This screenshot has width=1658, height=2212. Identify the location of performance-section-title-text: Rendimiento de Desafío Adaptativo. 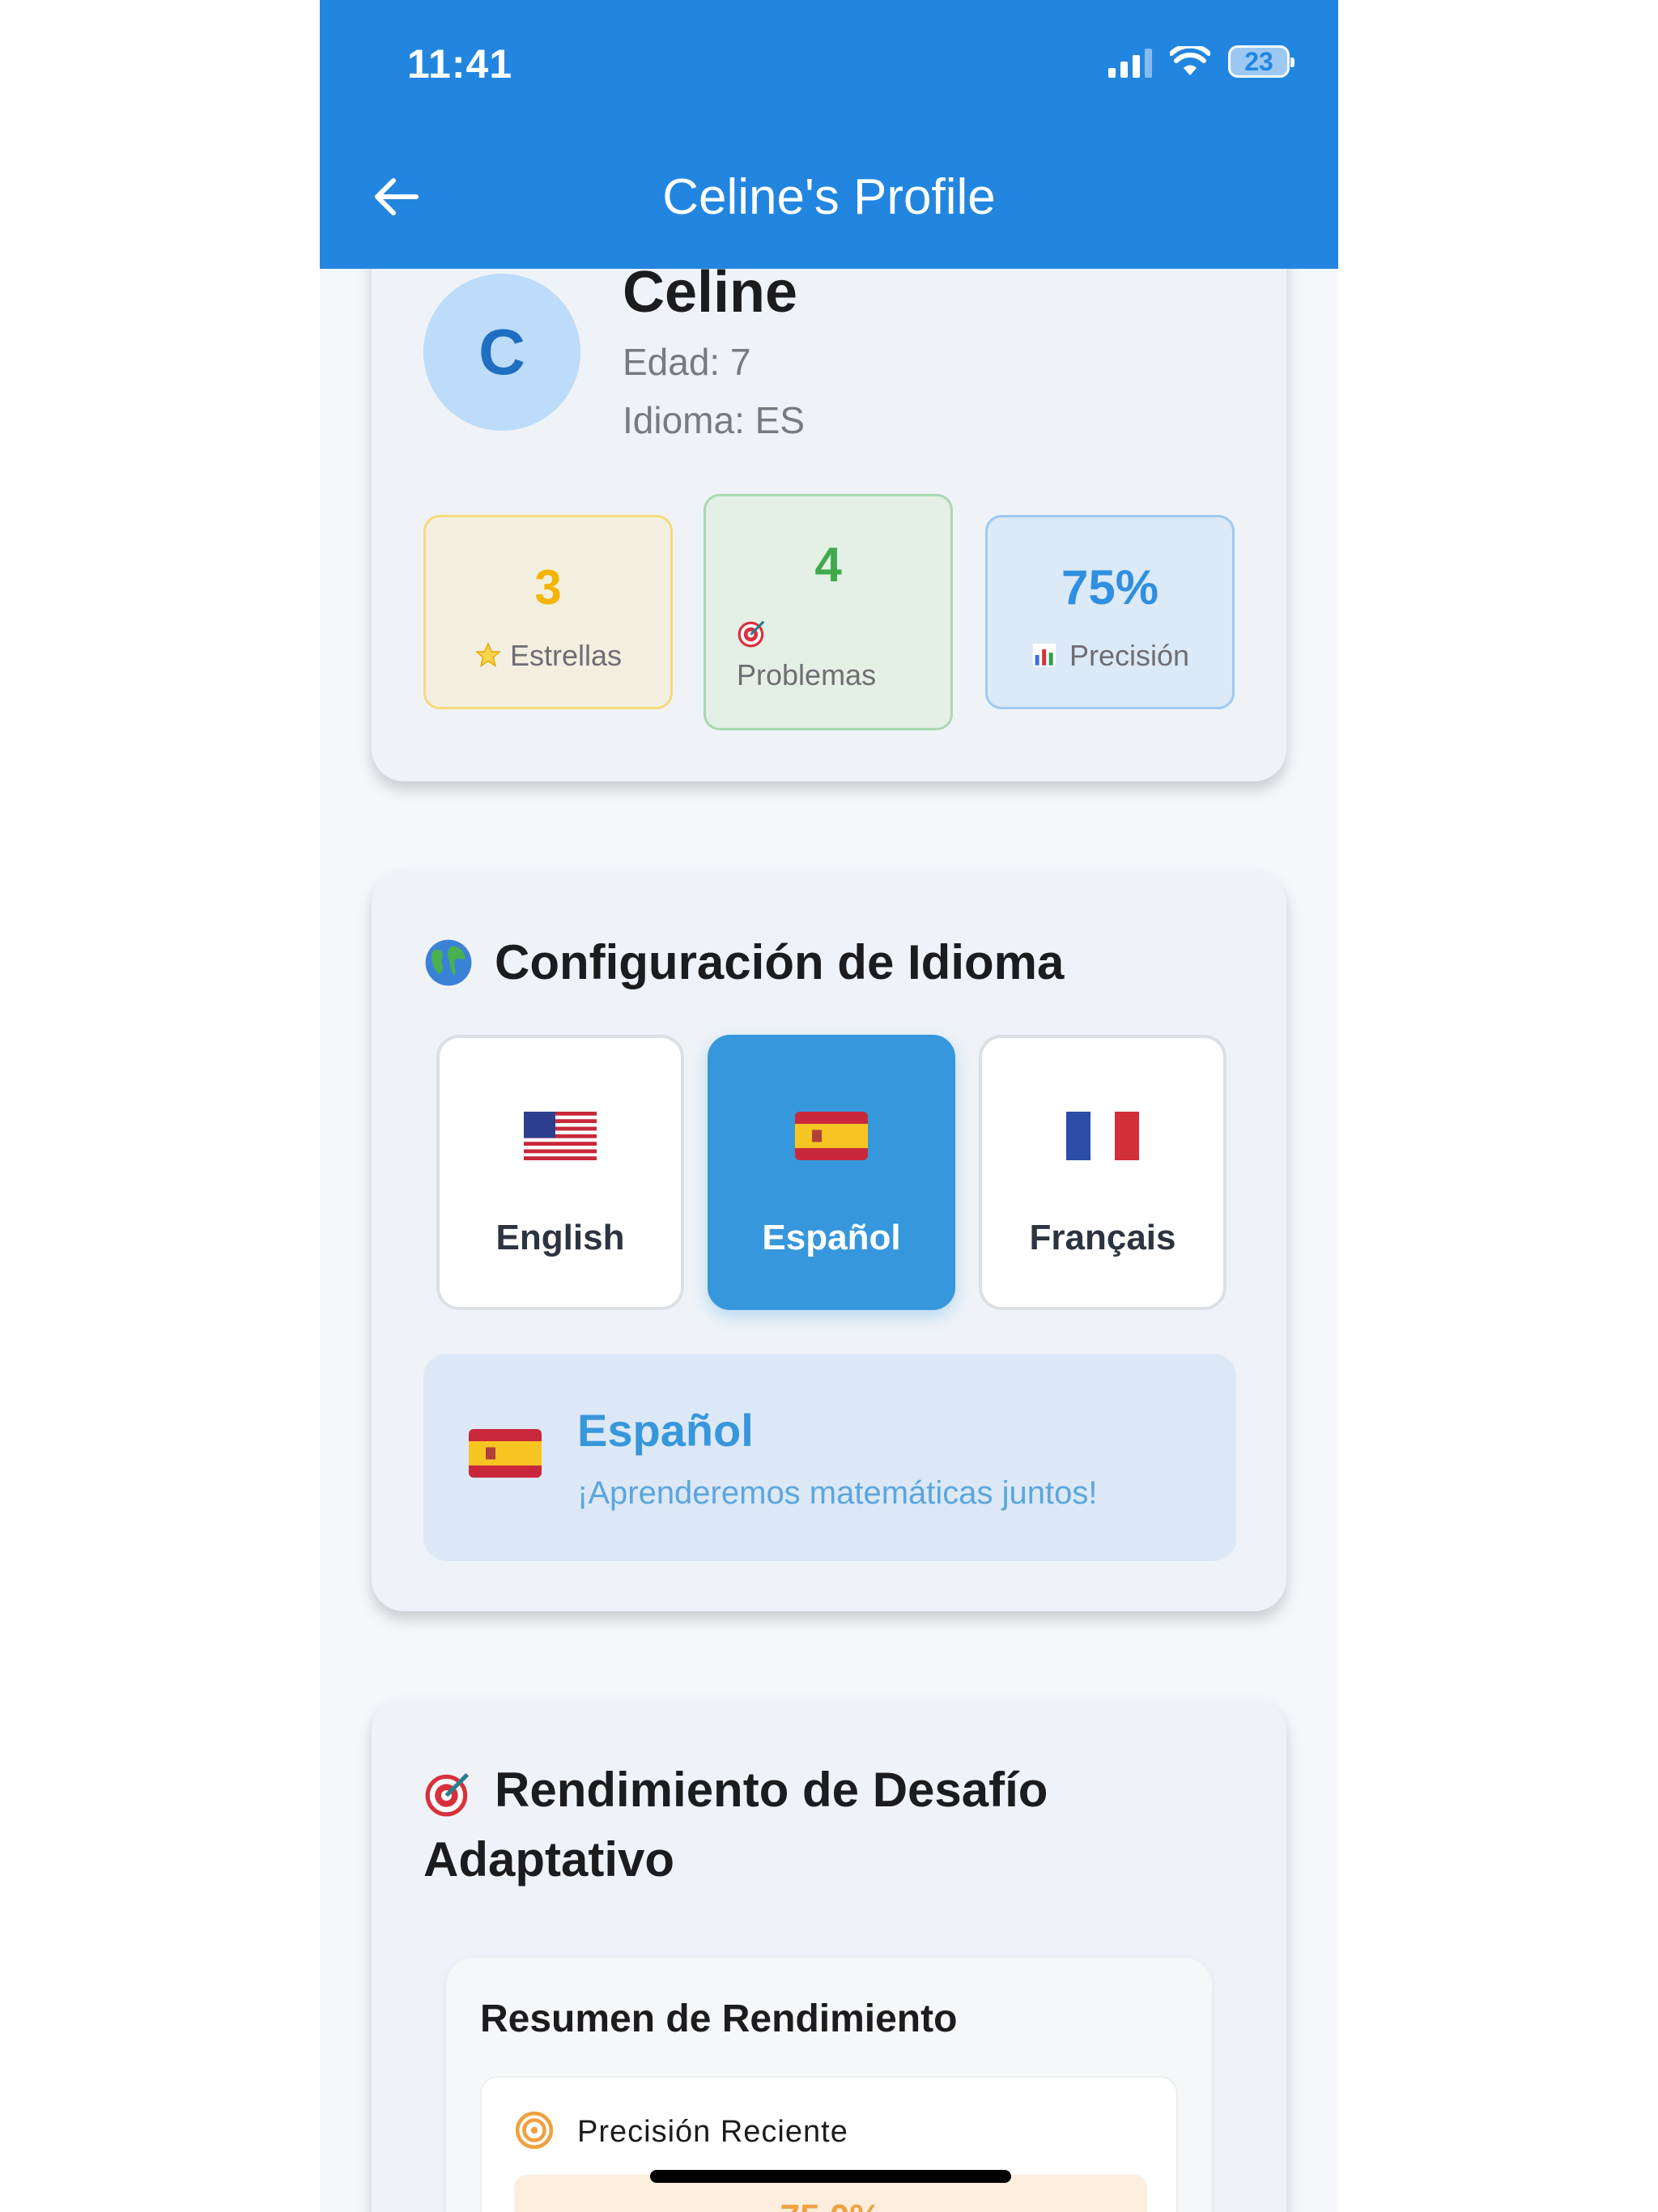
(735, 1825).